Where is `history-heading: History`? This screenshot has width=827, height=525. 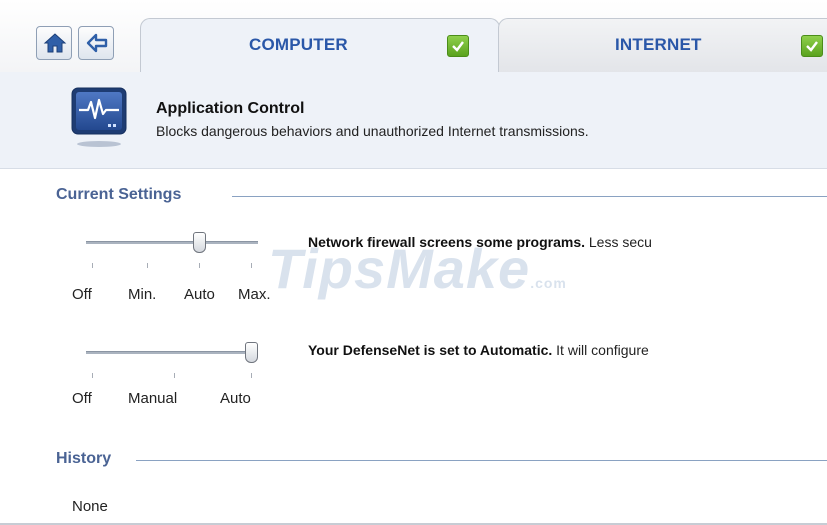
history-heading: History is located at coordinates (84, 458).